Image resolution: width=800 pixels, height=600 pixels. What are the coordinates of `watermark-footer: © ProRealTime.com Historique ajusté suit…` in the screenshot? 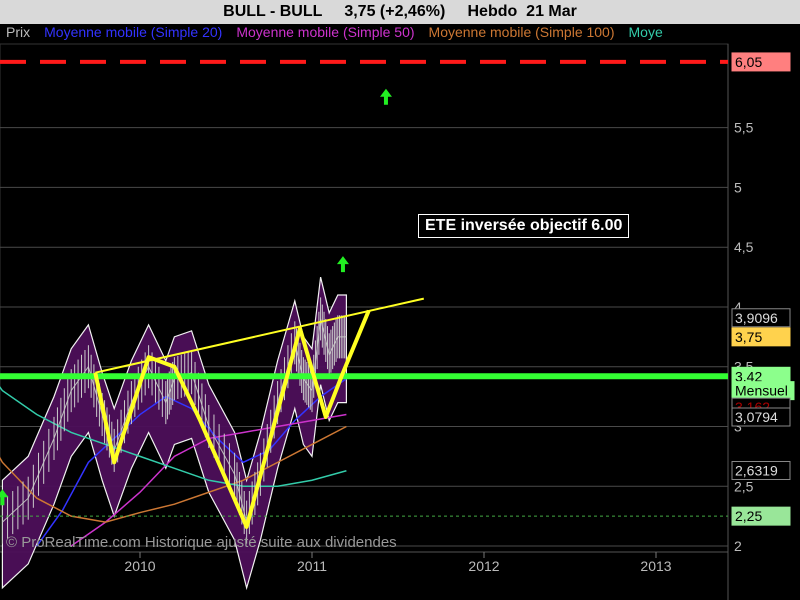 It's located at (201, 542).